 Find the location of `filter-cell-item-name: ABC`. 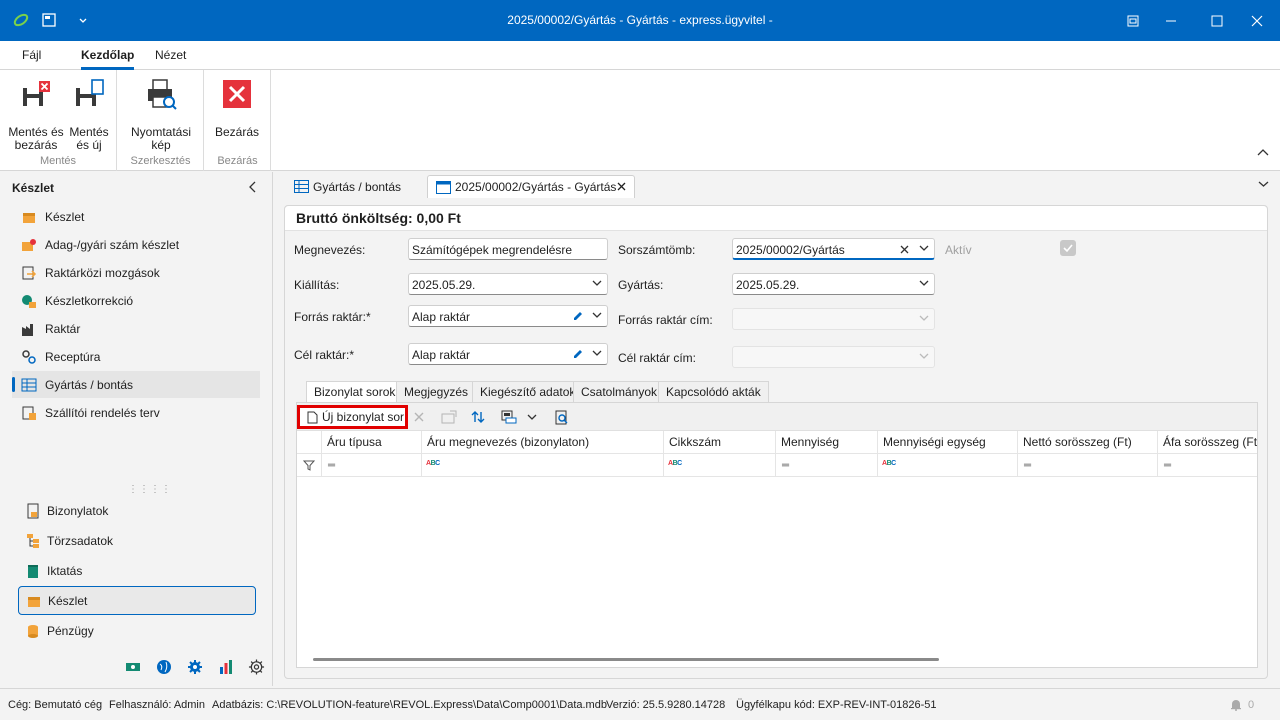

filter-cell-item-name: ABC is located at coordinates (542, 465).